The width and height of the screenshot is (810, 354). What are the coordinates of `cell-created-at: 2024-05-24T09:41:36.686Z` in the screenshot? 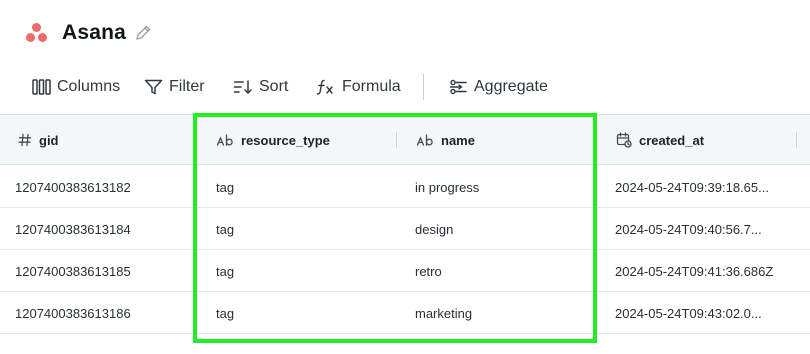 It's located at (705, 271).